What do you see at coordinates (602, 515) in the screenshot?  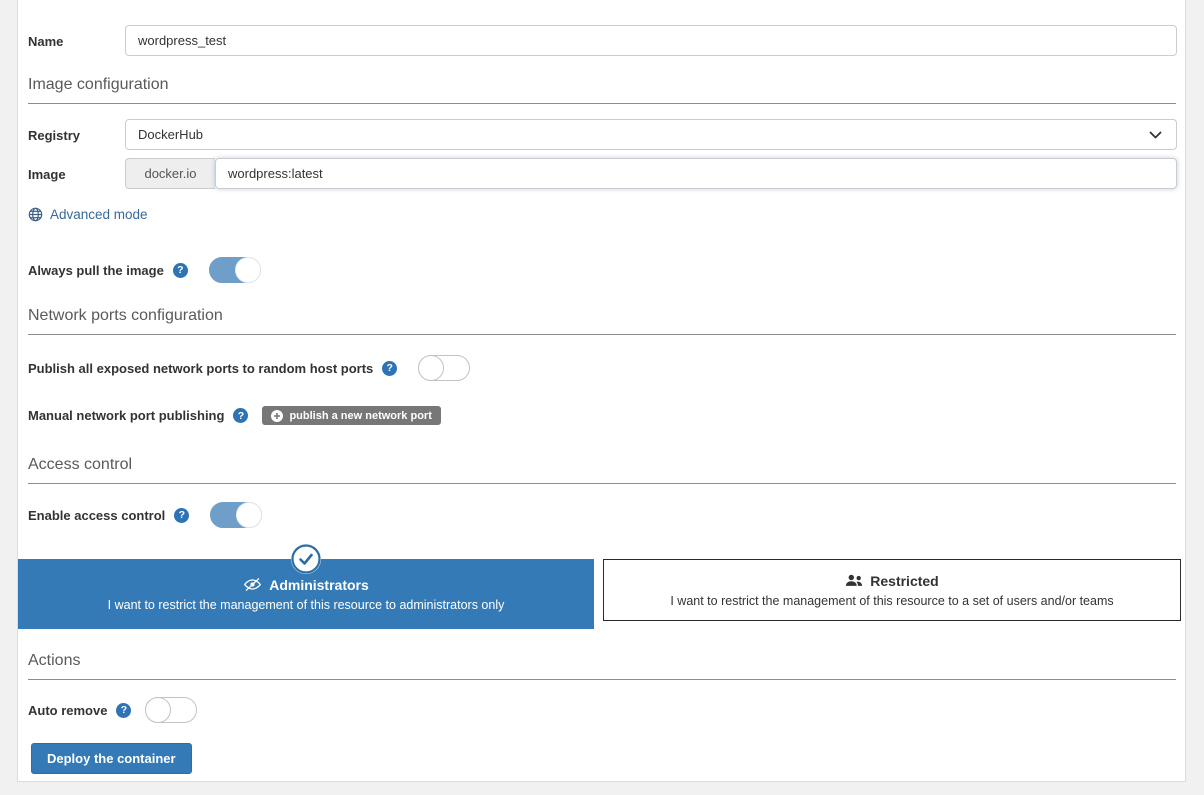 I see `enable-access-row: Enable access control` at bounding box center [602, 515].